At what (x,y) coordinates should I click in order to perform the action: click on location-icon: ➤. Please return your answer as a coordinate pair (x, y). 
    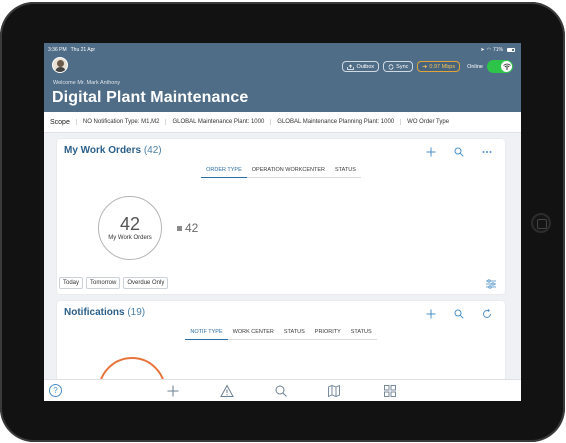
    Looking at the image, I should click on (482, 49).